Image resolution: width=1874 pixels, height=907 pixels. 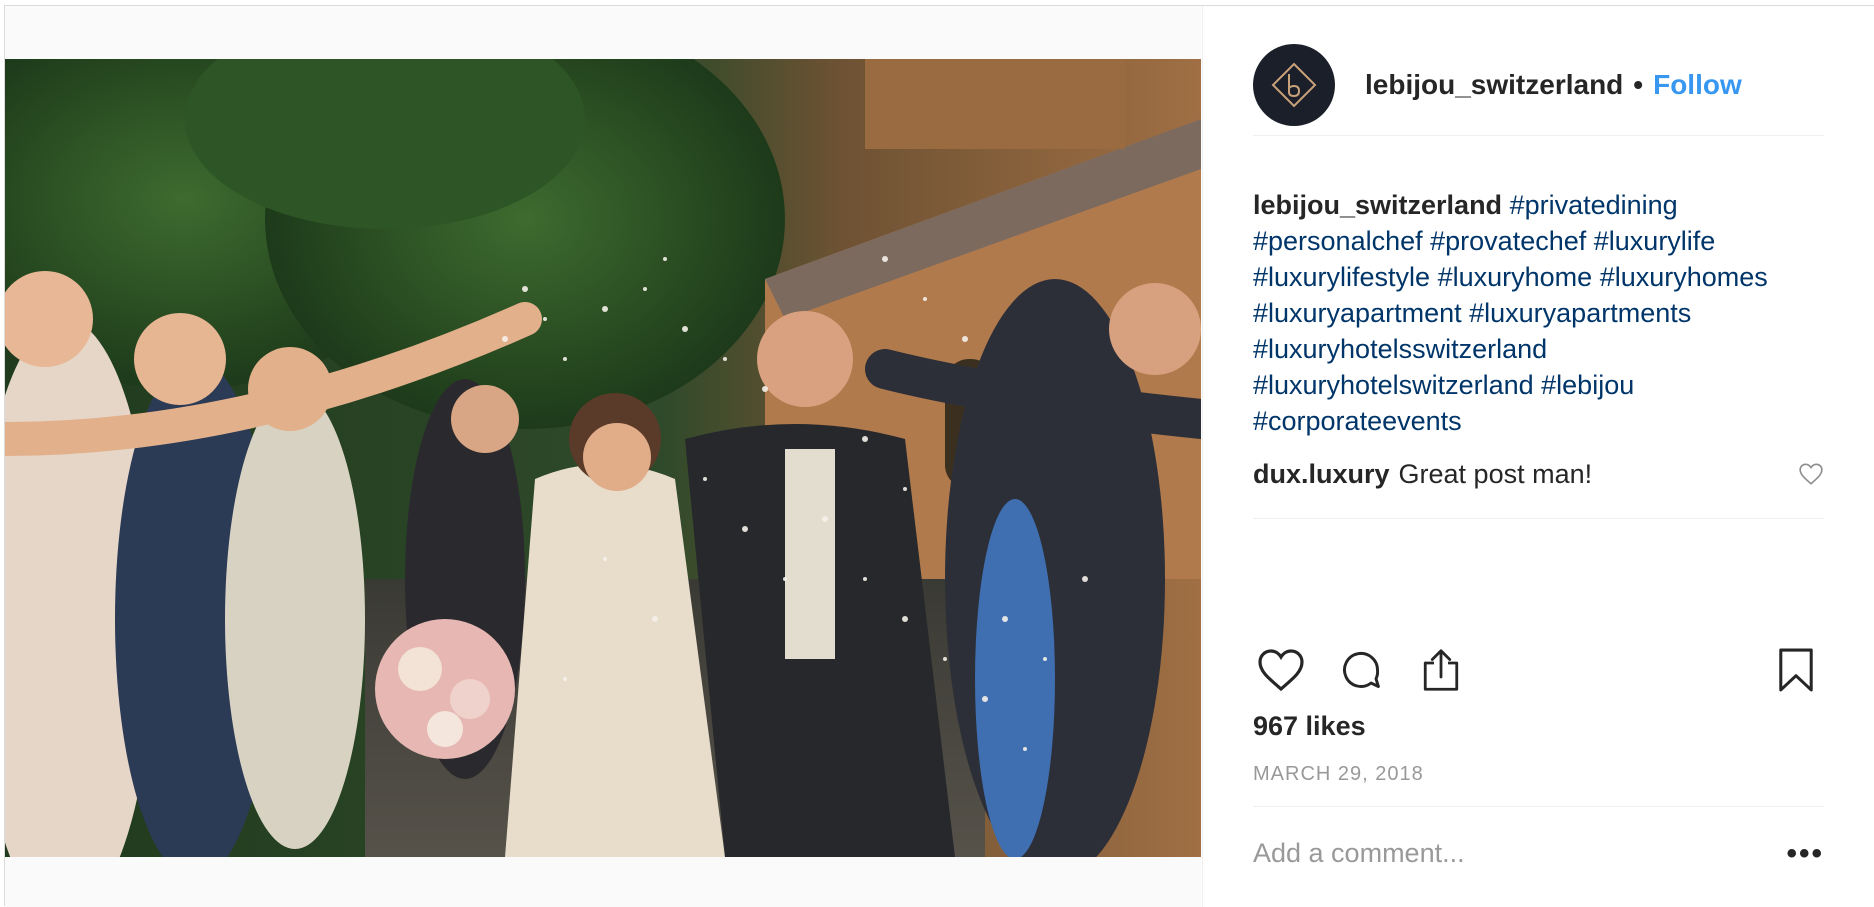 I want to click on comment-bubble-icon, so click(x=1361, y=669).